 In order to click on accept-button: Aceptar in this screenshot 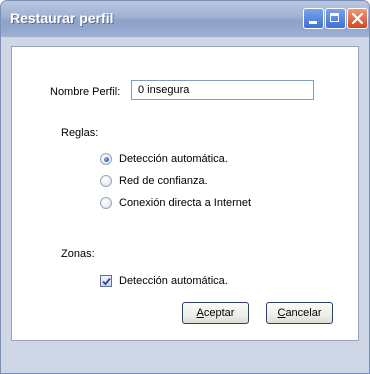, I will do `click(215, 313)`.